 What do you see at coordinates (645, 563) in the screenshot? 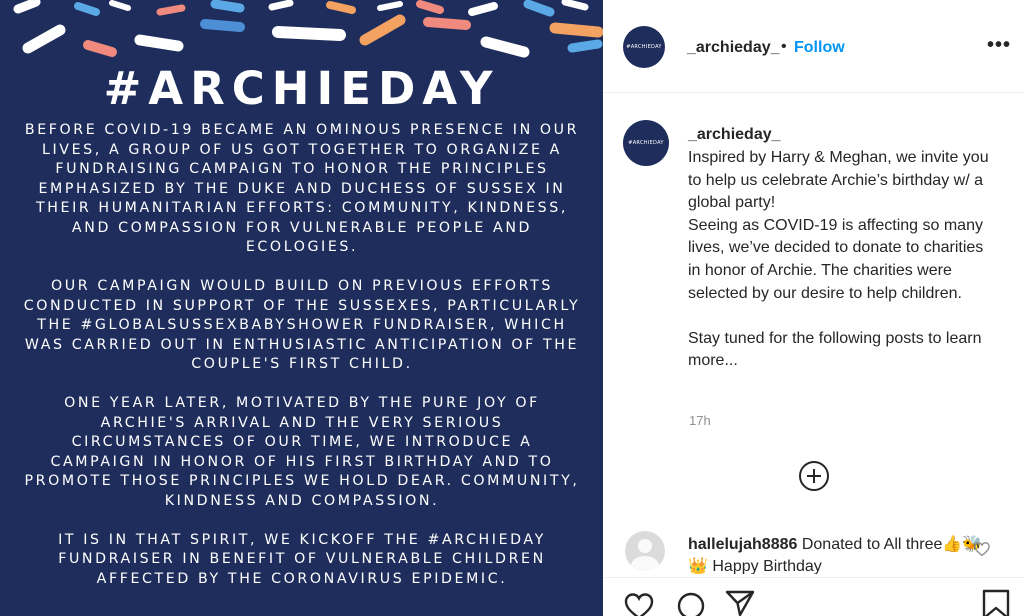
I see `avatar-placeholder-body` at bounding box center [645, 563].